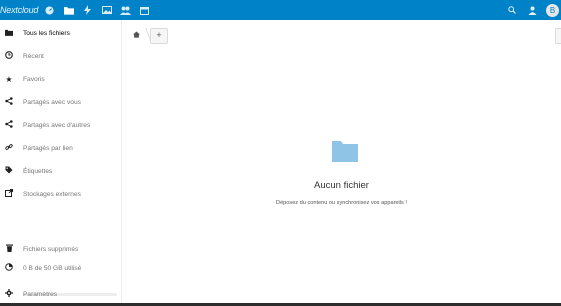 This screenshot has width=561, height=306. Describe the element at coordinates (51, 249) in the screenshot. I see `sidebar-item-label: Fichiers supprimés` at that location.